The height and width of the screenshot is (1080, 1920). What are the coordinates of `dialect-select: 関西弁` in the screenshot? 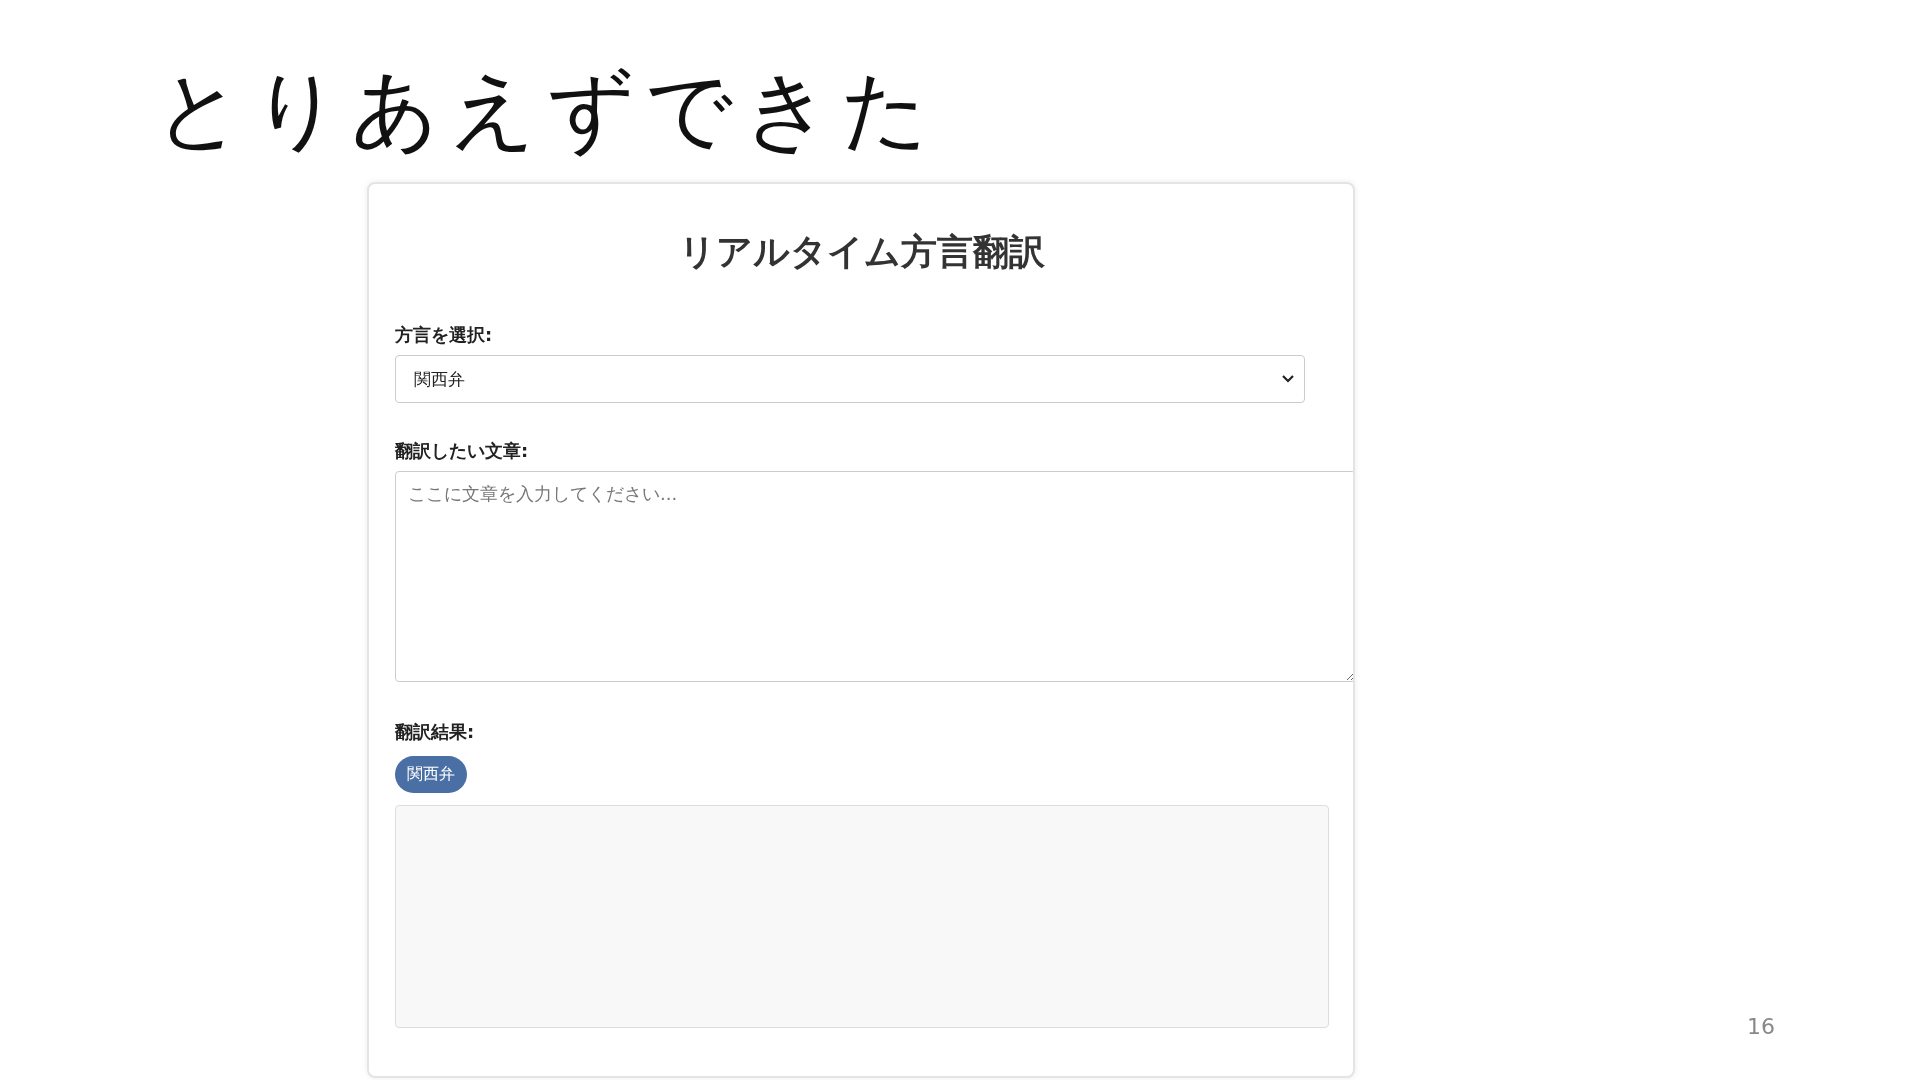 It's located at (850, 379).